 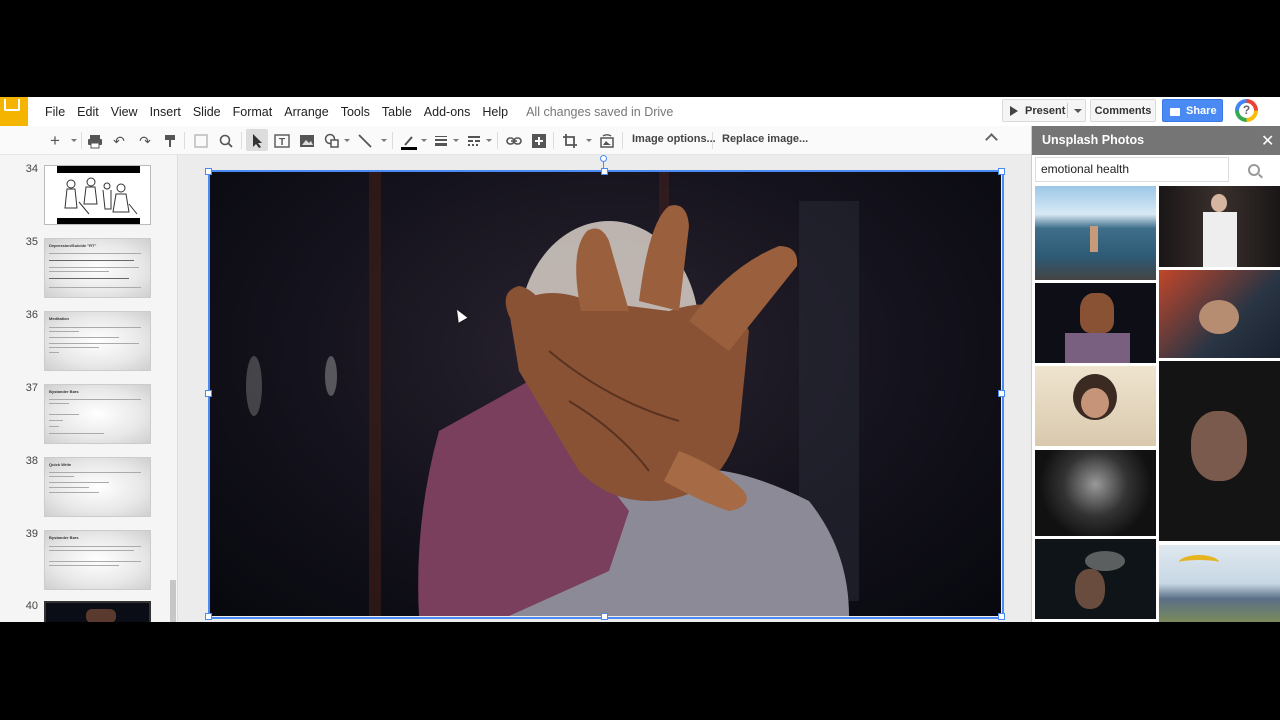 What do you see at coordinates (1014, 110) in the screenshot?
I see `play-icon` at bounding box center [1014, 110].